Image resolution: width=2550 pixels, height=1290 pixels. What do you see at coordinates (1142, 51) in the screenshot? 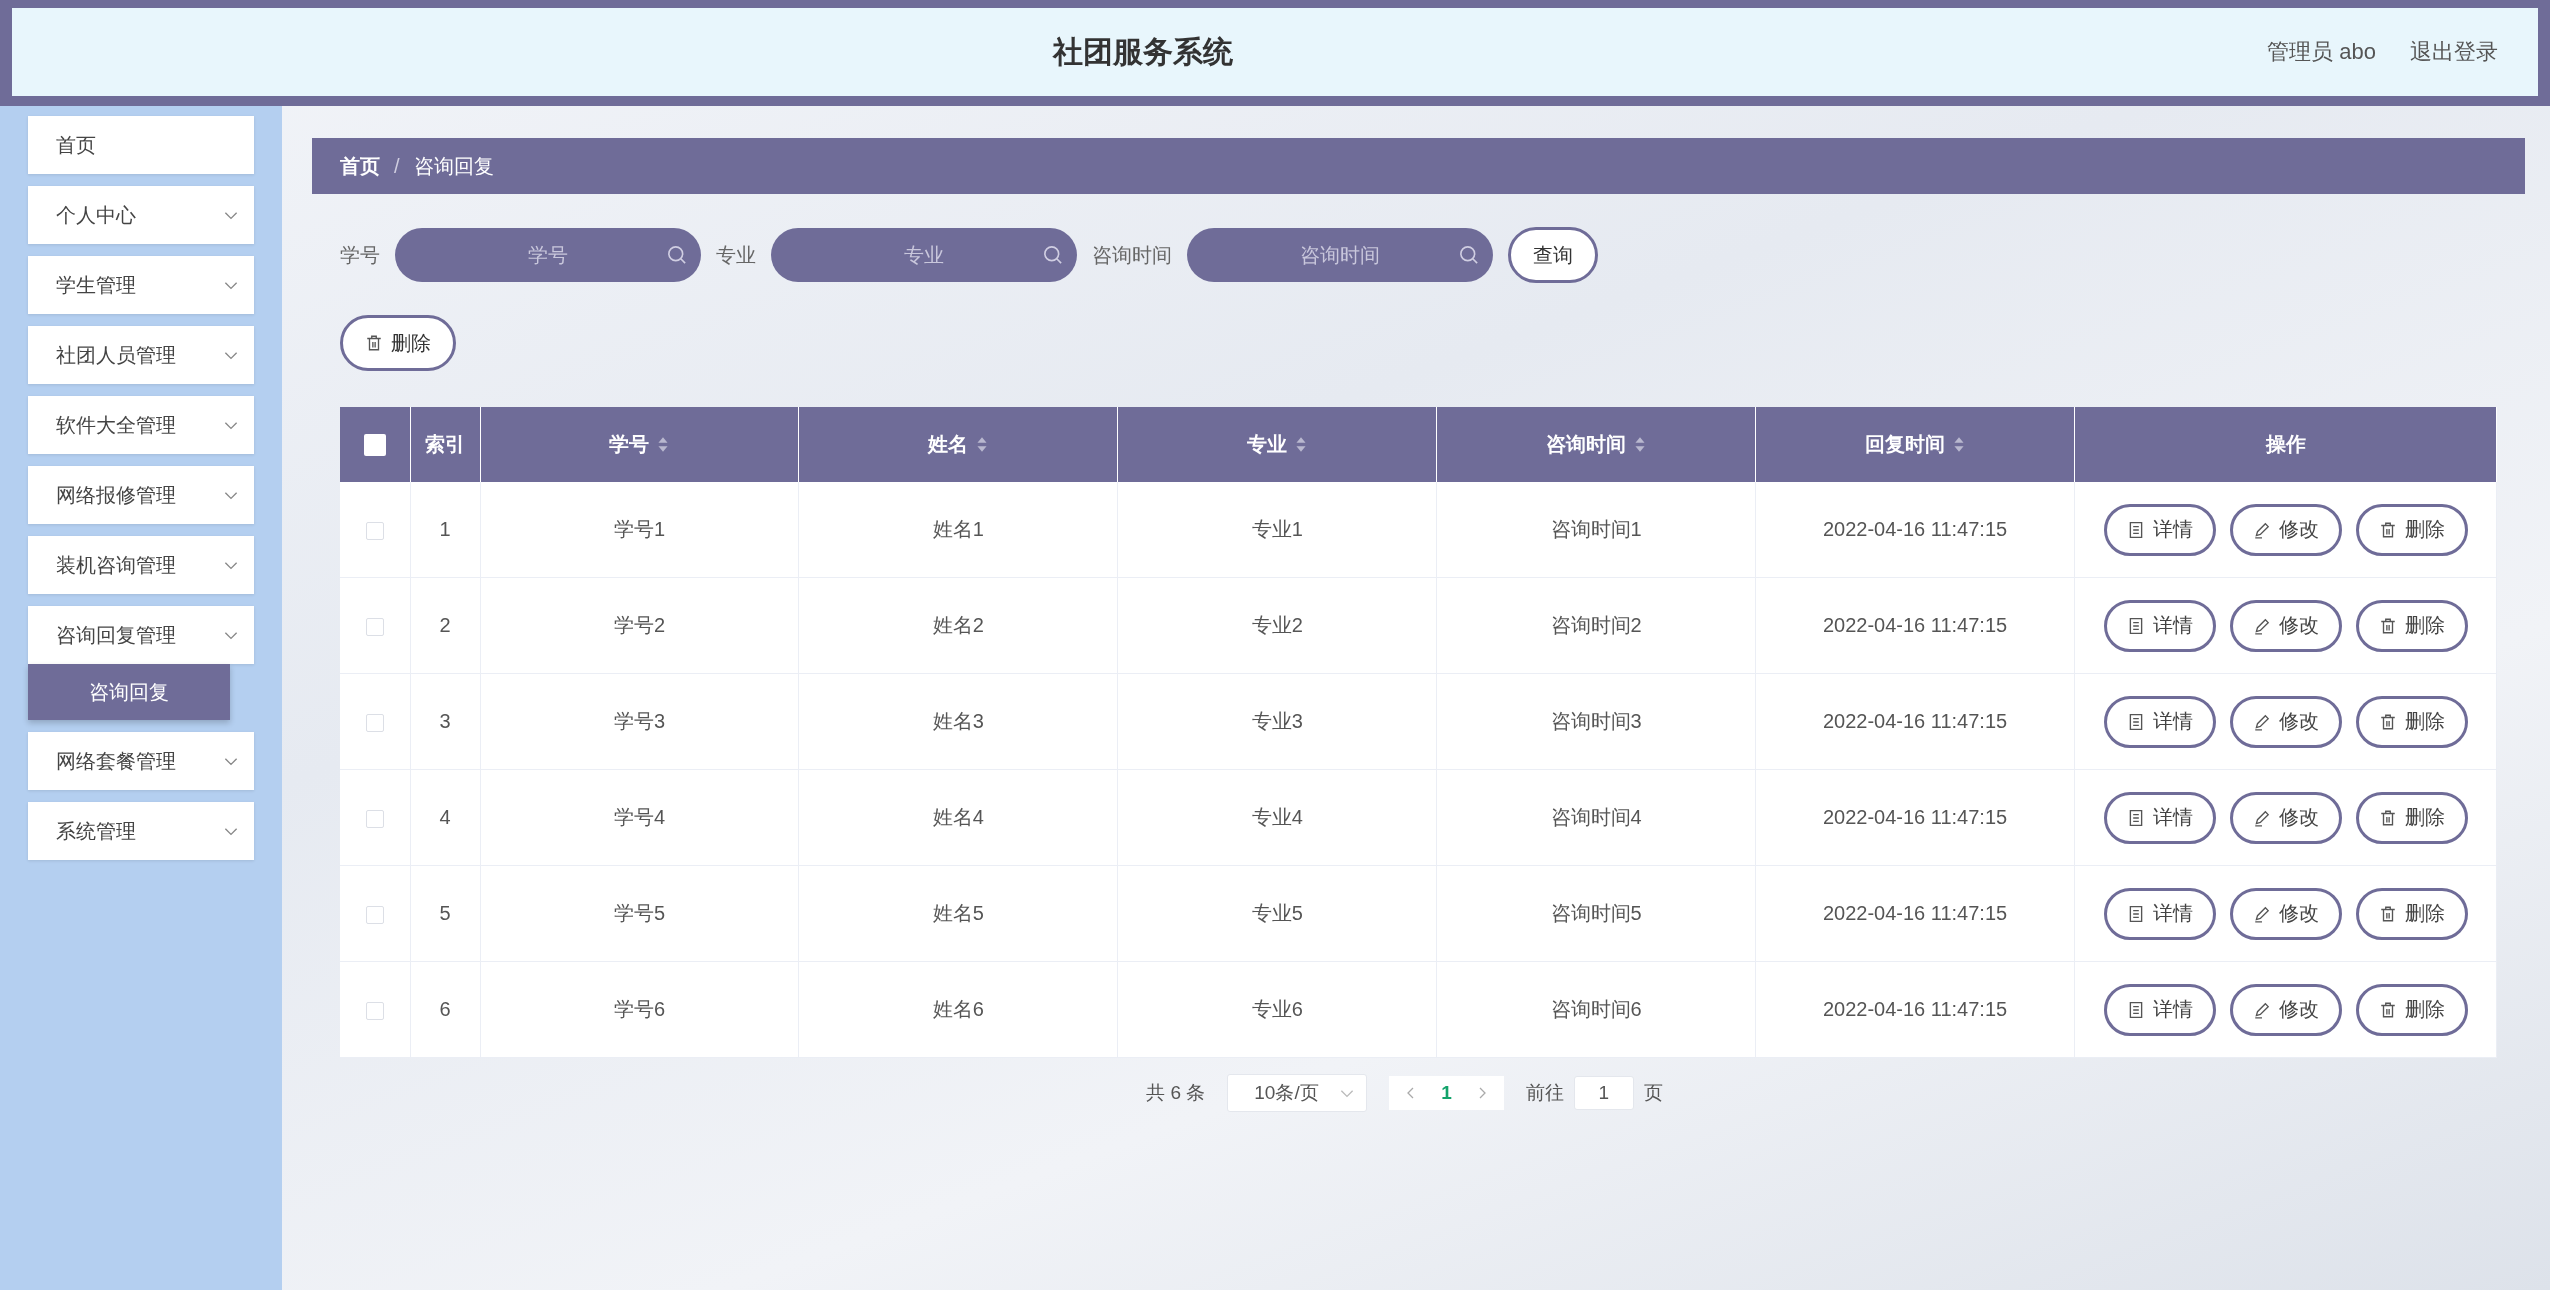
I see `app-title: 社团服务系统` at bounding box center [1142, 51].